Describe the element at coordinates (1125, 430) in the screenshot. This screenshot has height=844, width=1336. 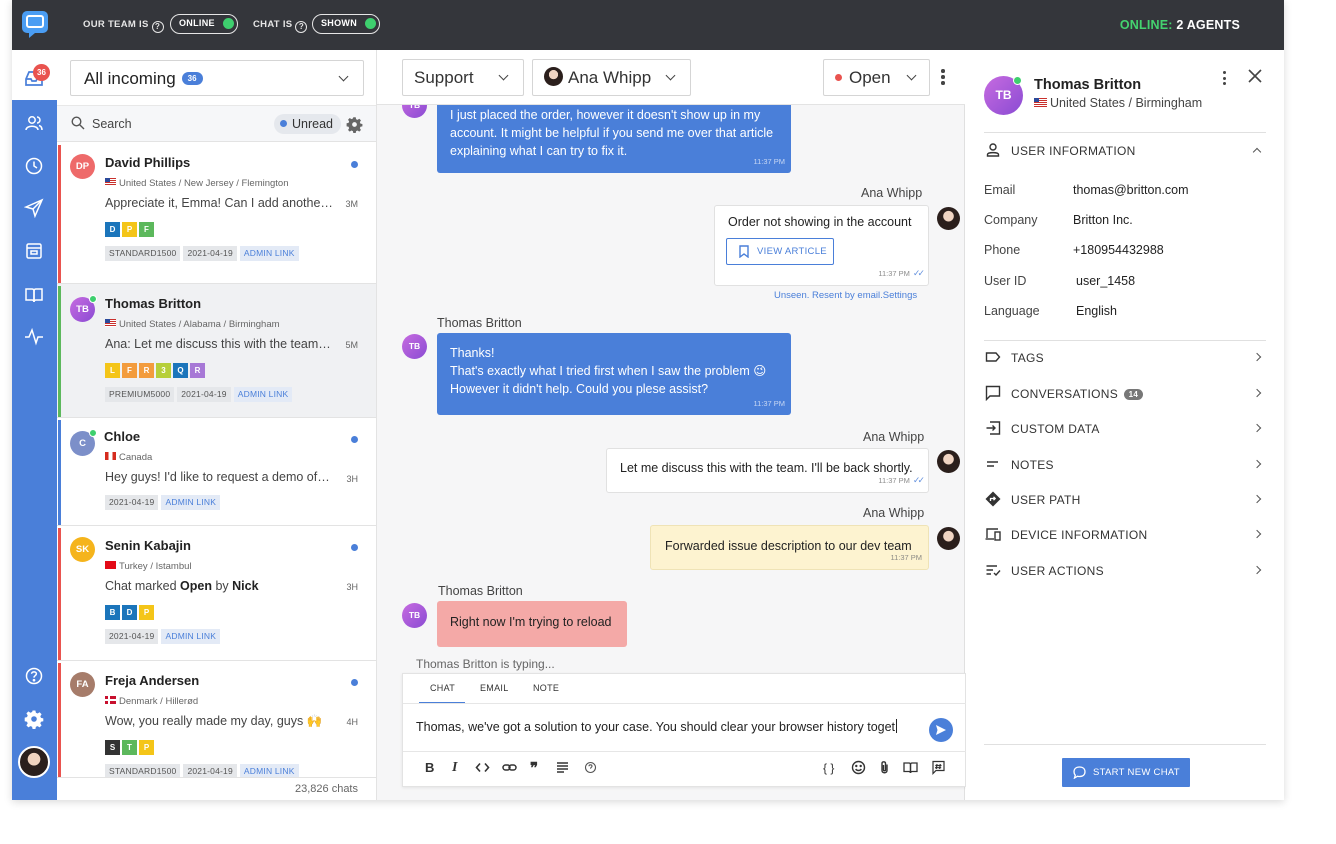
I see `section-custom-data: CUSTOM DATA` at that location.